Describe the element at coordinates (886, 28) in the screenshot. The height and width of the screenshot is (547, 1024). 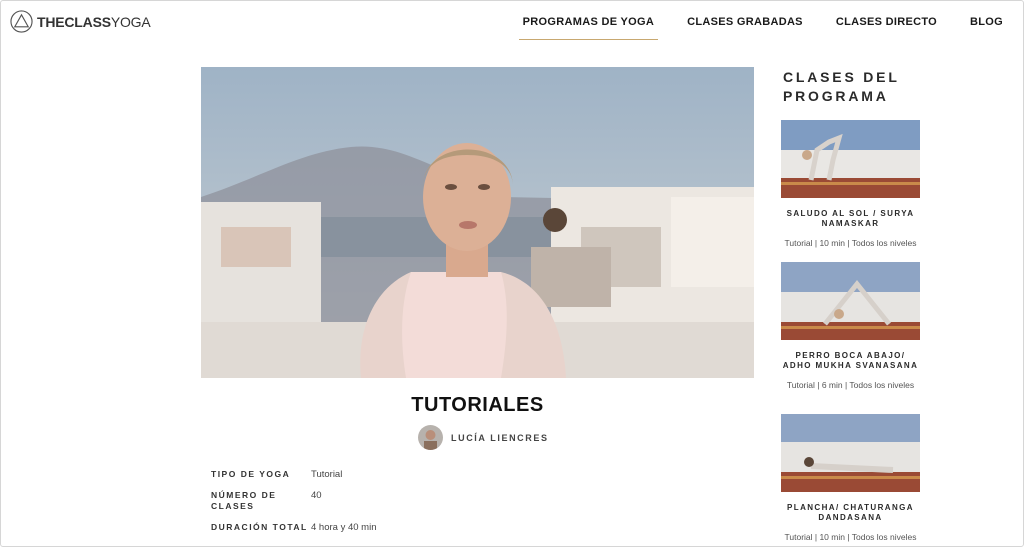
I see `nav-clases-directo: CLASES DIRECTO` at that location.